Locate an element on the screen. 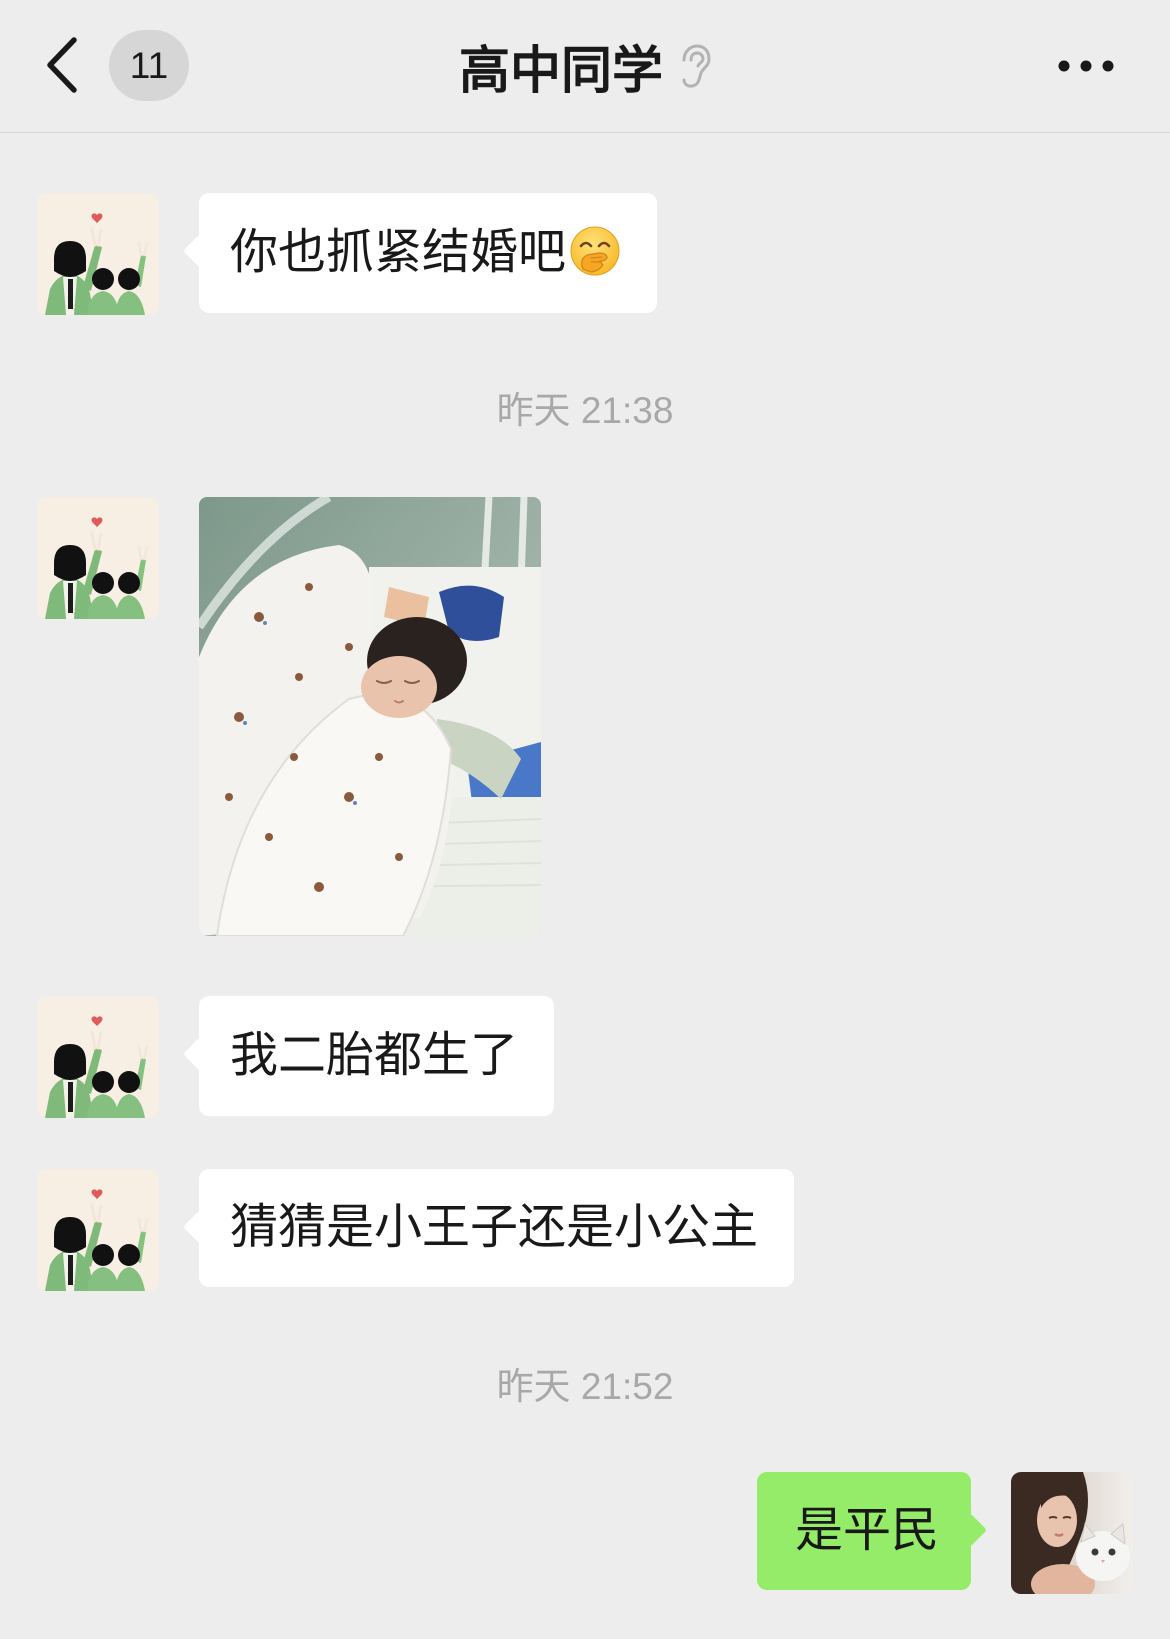  ear-icon is located at coordinates (687, 66).